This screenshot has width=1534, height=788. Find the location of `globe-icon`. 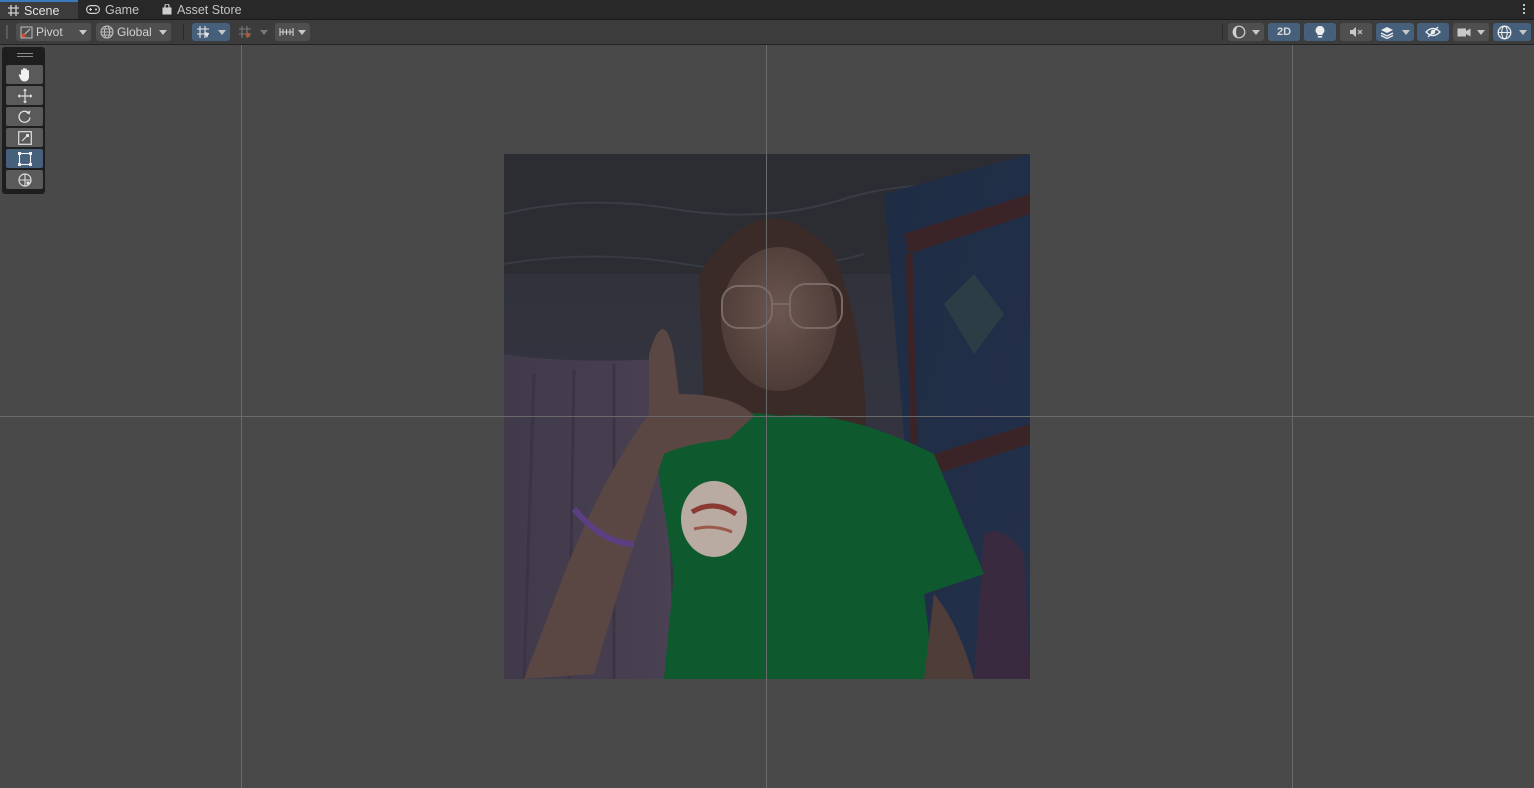

globe-icon is located at coordinates (107, 32).